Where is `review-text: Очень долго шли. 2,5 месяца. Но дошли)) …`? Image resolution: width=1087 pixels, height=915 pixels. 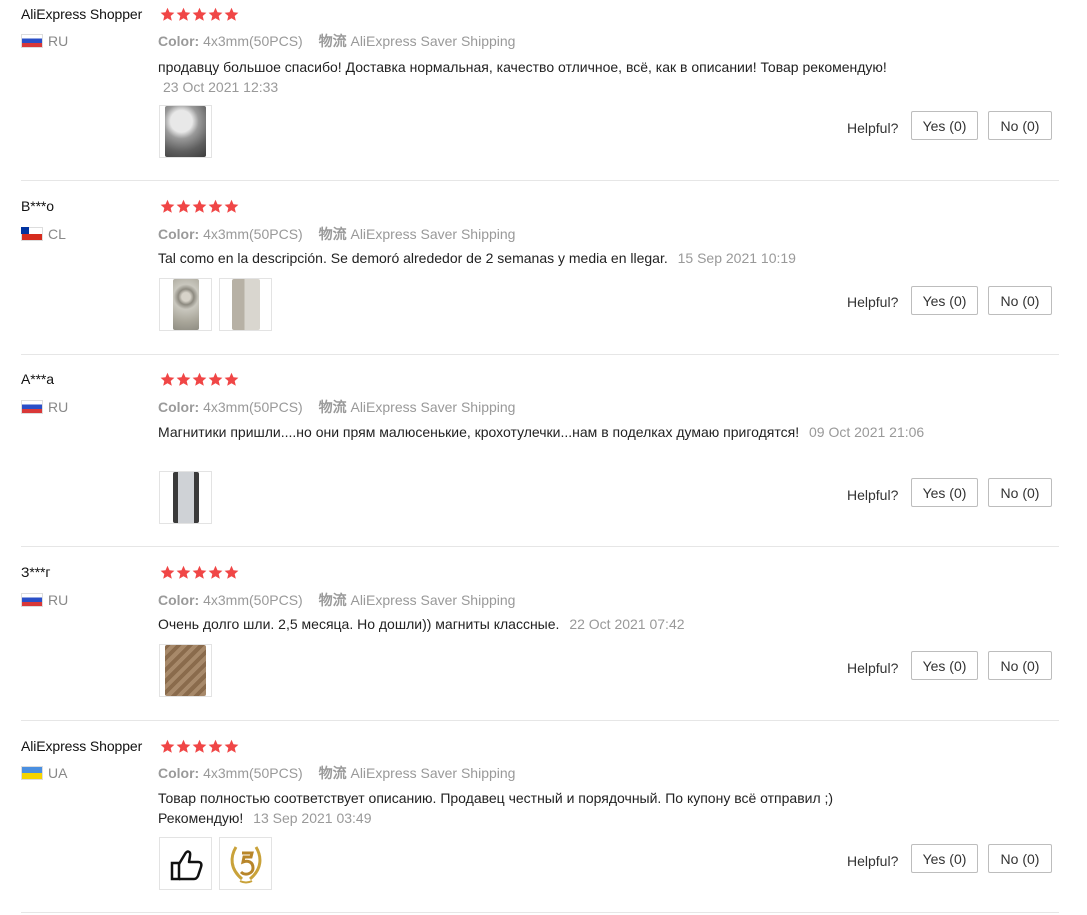 review-text: Очень долго шли. 2,5 месяца. Но дошли)) … is located at coordinates (421, 624).